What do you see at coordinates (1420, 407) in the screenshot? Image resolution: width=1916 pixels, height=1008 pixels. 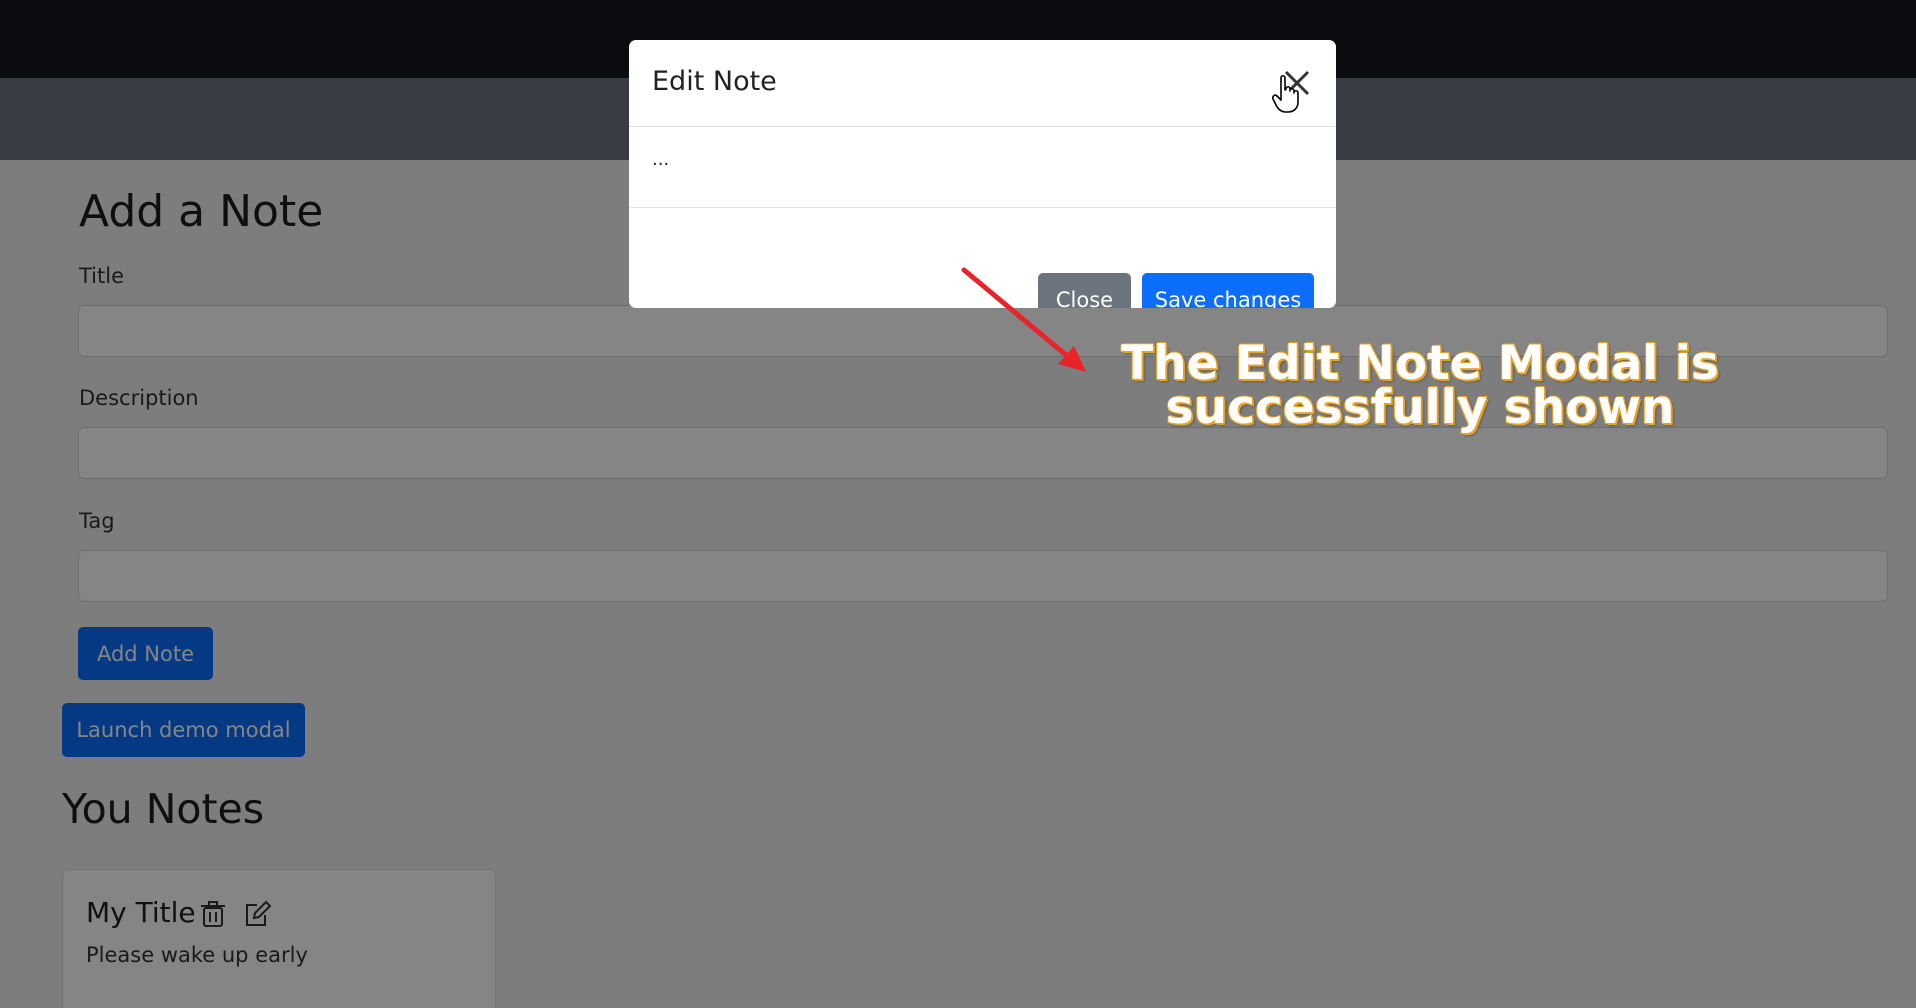 I see `annotation-line-2: successfully shown` at bounding box center [1420, 407].